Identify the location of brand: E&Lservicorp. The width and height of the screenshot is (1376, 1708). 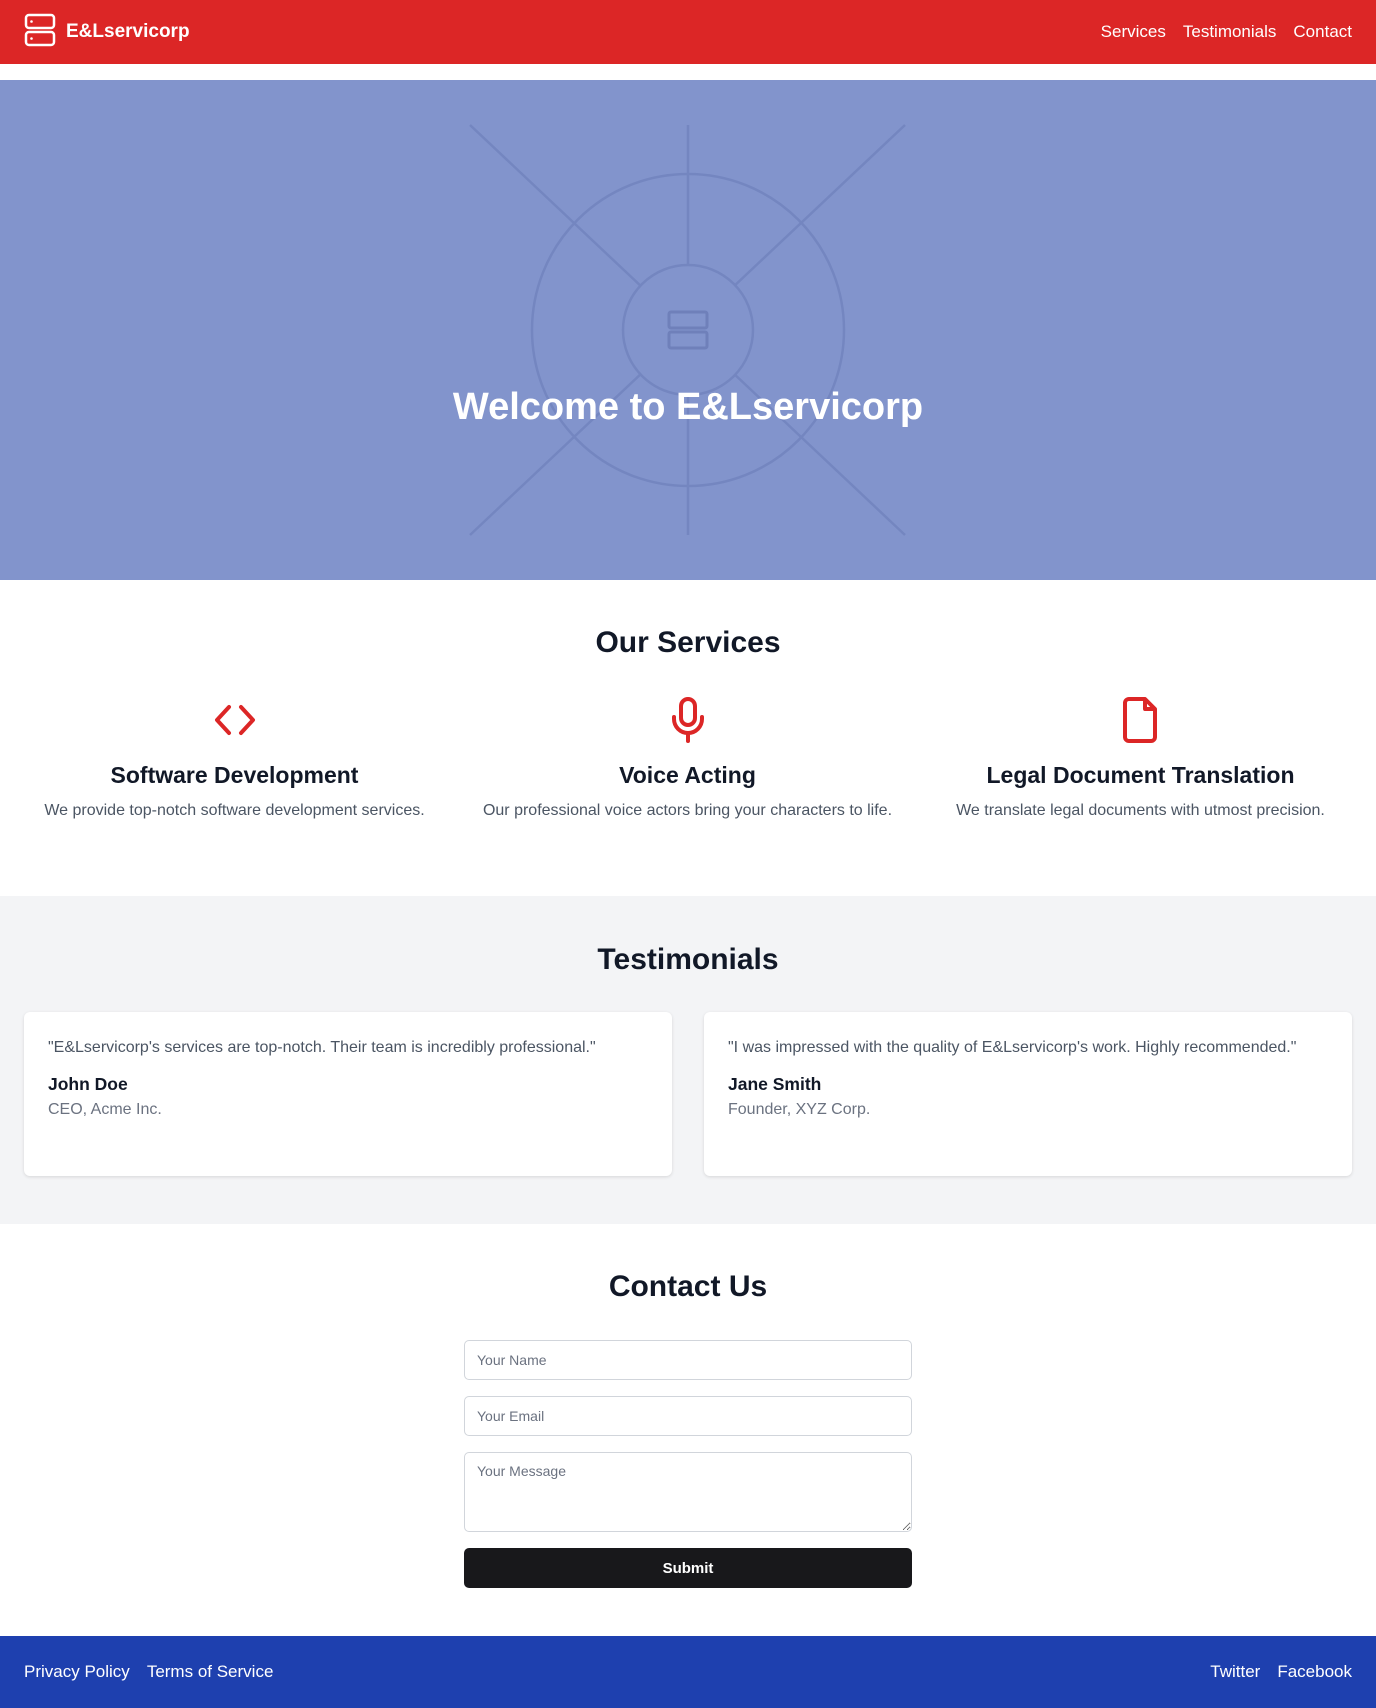
(107, 32).